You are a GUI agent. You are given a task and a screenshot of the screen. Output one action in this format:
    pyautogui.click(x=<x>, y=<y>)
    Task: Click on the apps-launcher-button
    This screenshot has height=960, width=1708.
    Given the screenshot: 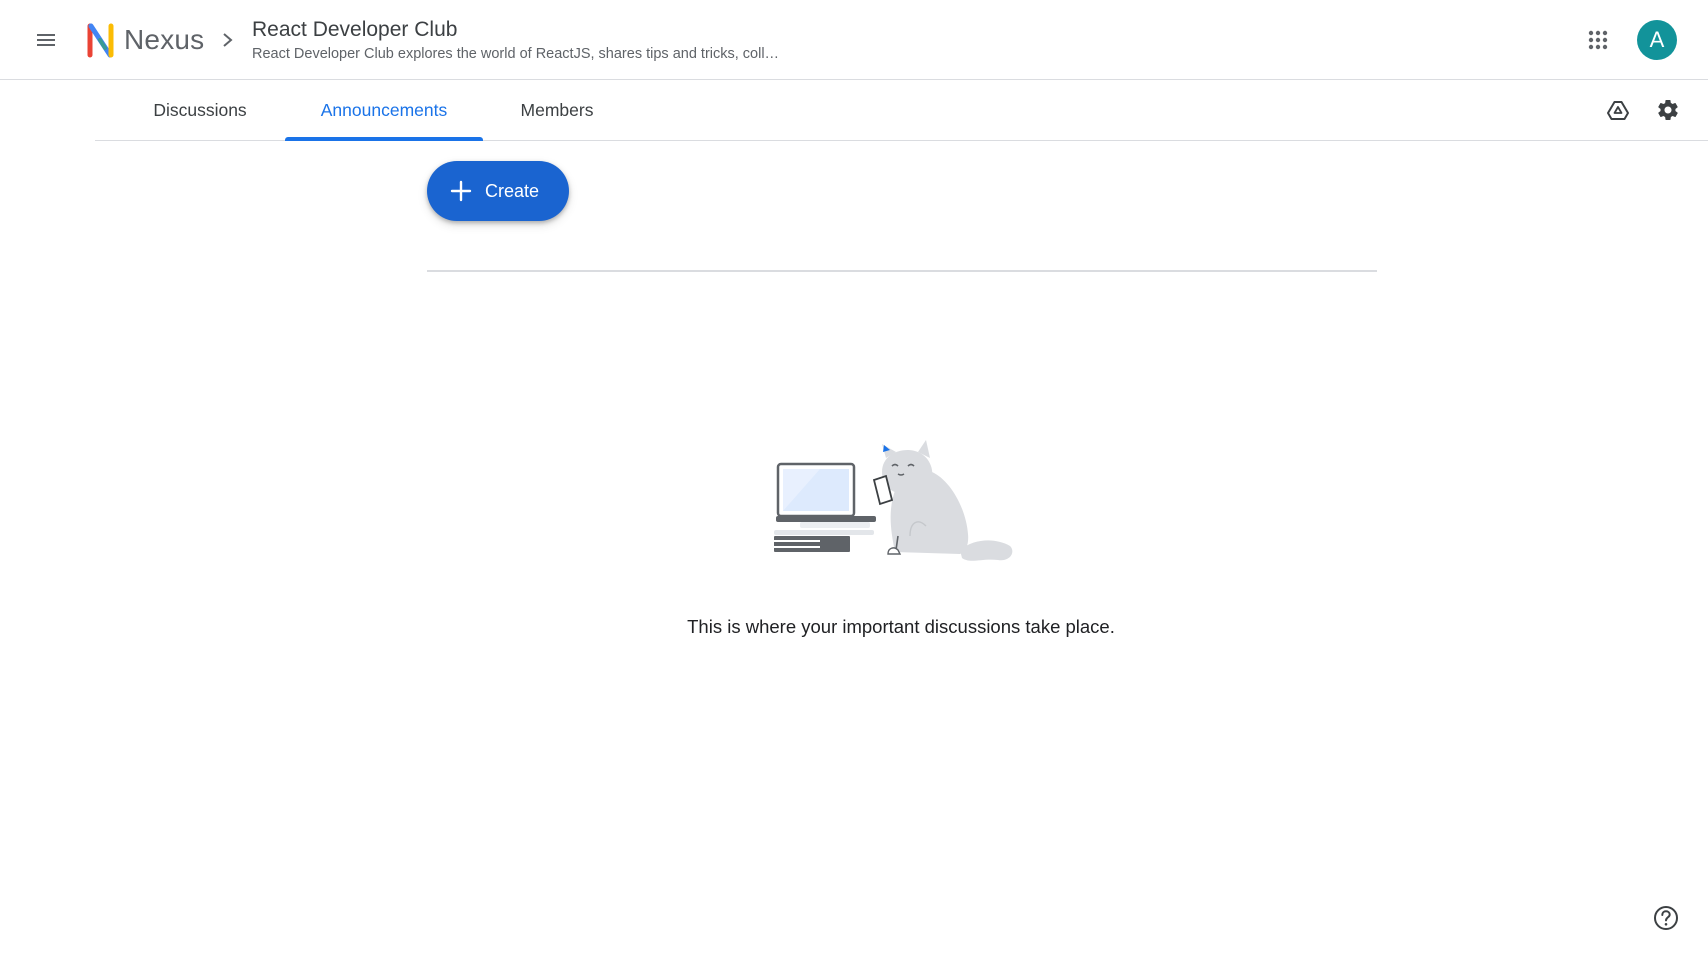 What is the action you would take?
    pyautogui.click(x=1598, y=40)
    